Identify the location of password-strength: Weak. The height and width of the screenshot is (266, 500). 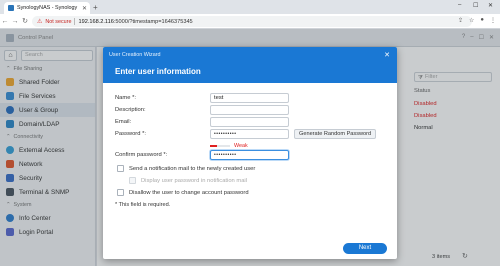
(229, 146).